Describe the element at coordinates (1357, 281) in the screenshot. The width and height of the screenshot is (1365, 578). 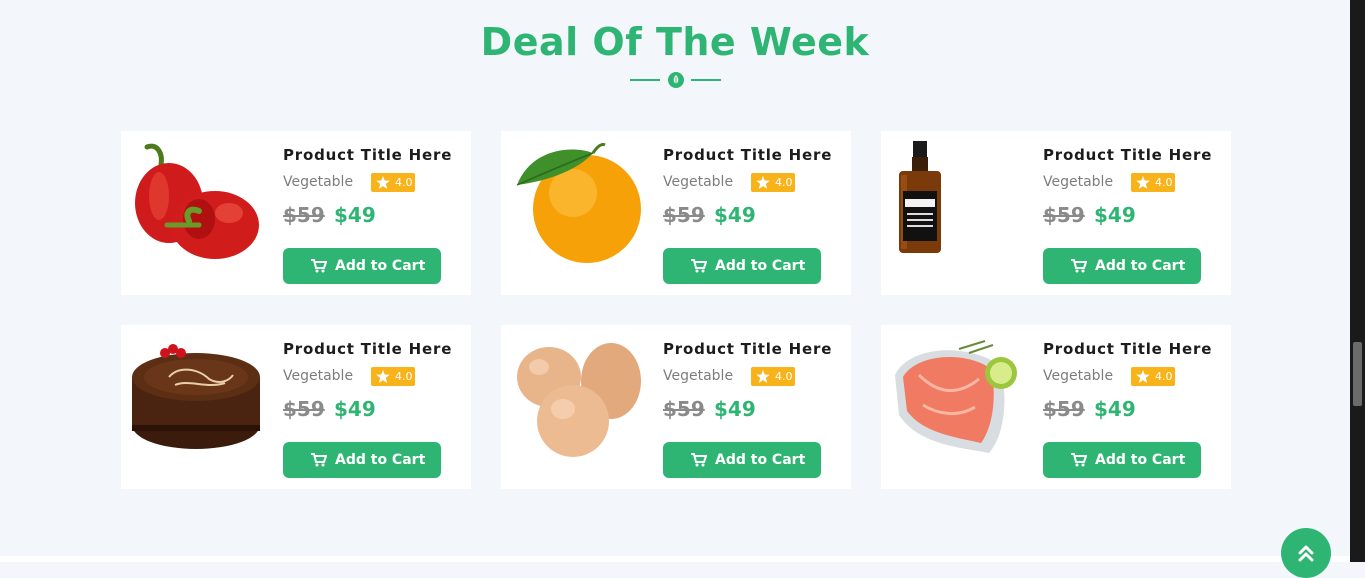
I see `window-scrollbar` at that location.